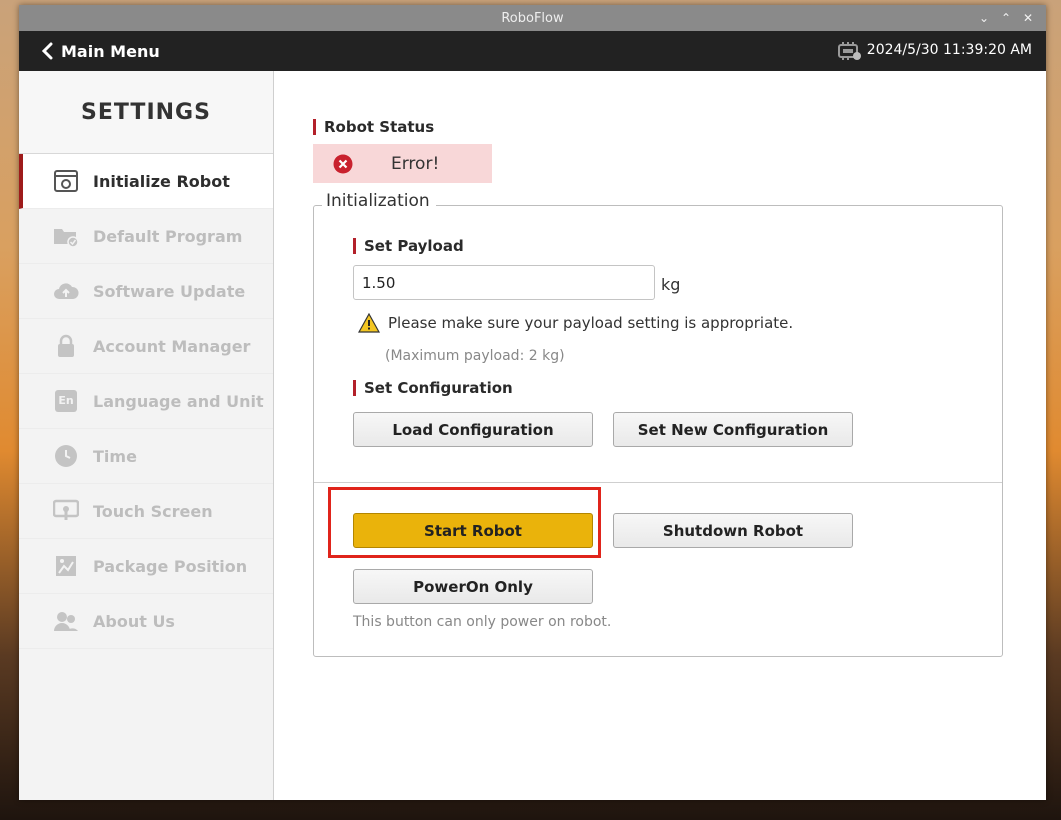 The height and width of the screenshot is (820, 1061). What do you see at coordinates (146, 112) in the screenshot?
I see `sidebar-title: SETTINGS` at bounding box center [146, 112].